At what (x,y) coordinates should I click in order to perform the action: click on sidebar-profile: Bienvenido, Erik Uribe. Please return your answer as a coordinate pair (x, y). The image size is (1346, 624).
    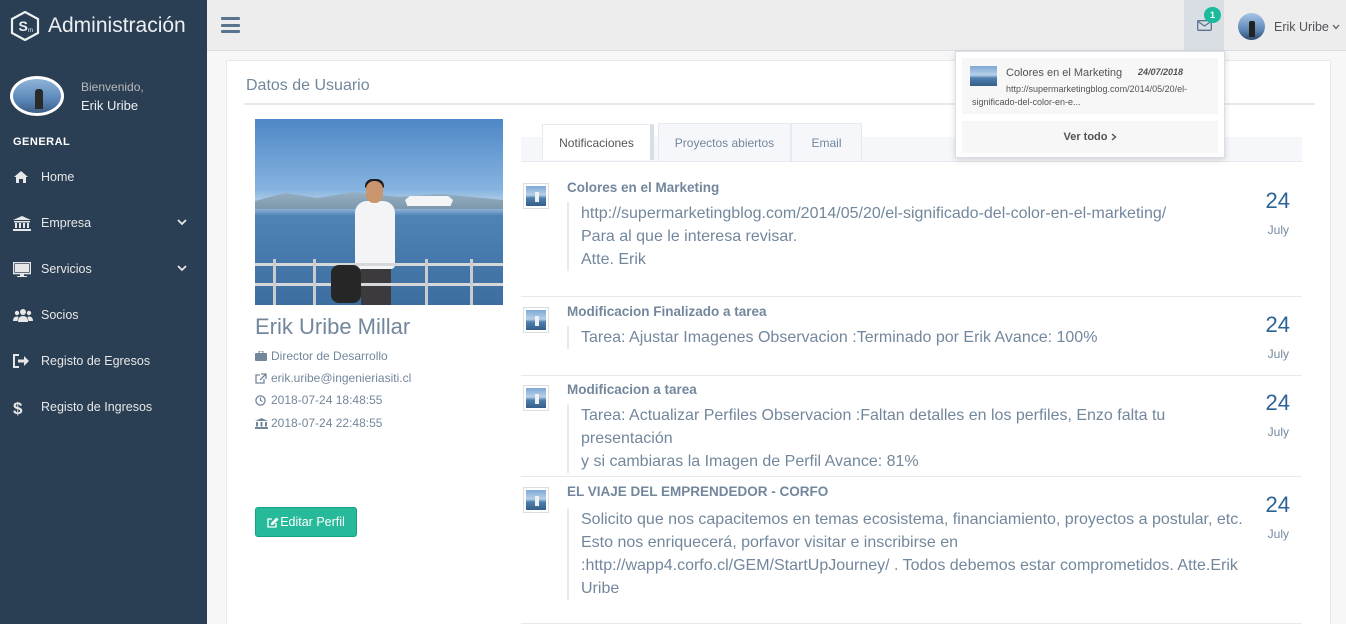
    Looking at the image, I should click on (103, 88).